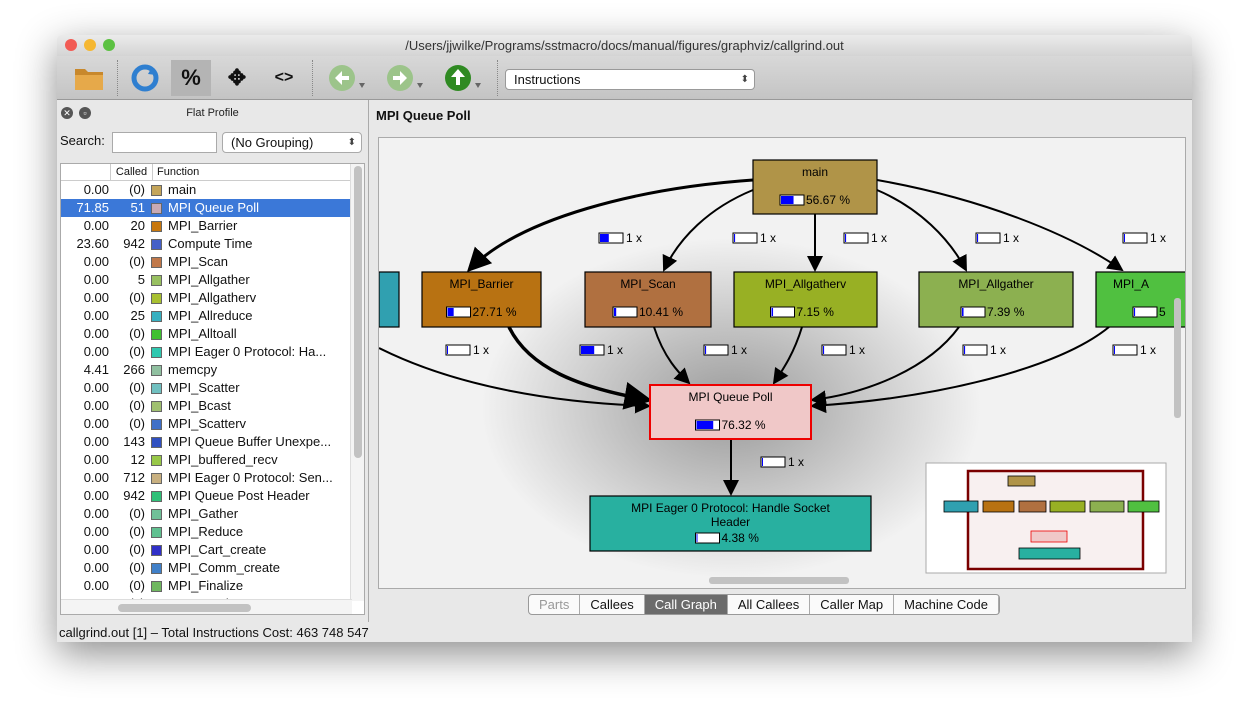 Image resolution: width=1249 pixels, height=721 pixels. I want to click on node-label: MPI_Scan, so click(647, 284).